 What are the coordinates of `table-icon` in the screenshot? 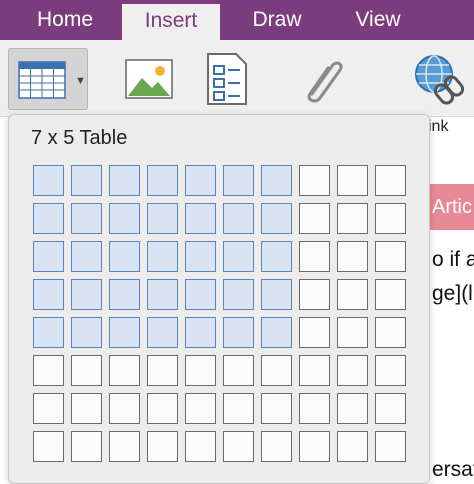 It's located at (42, 80).